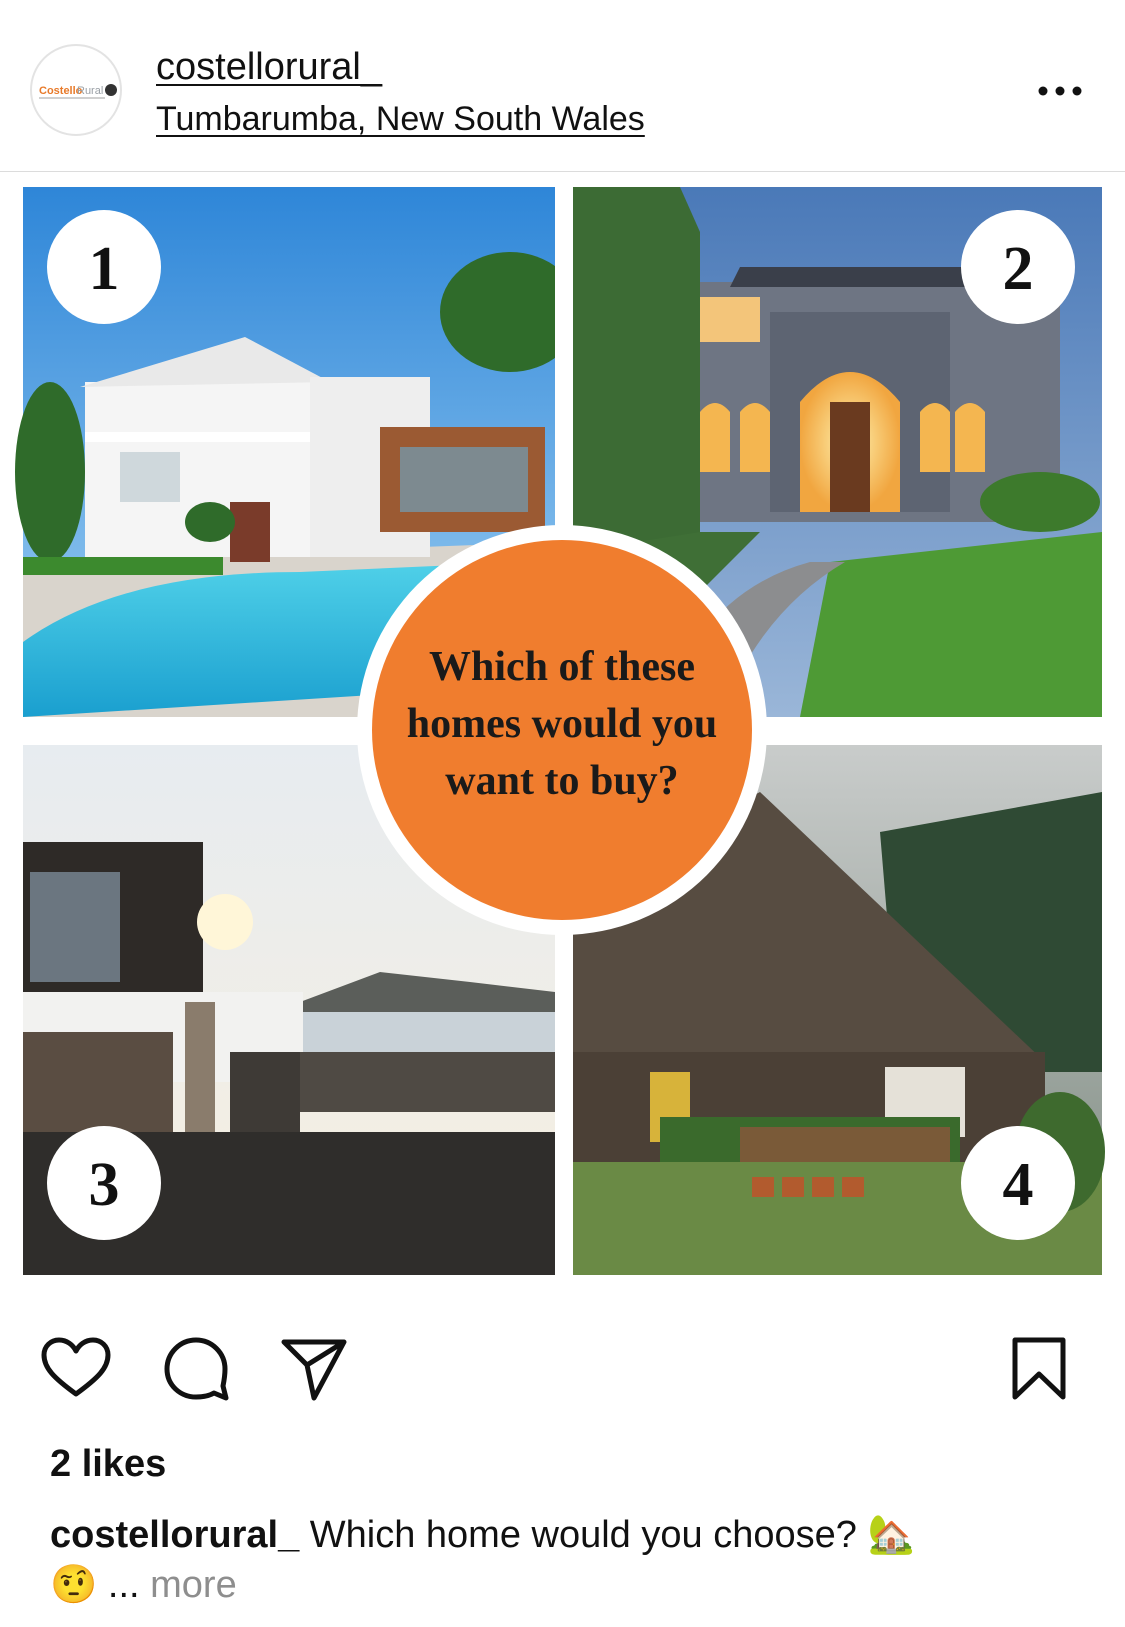  I want to click on profile-avatar: Costello Rural, so click(76, 90).